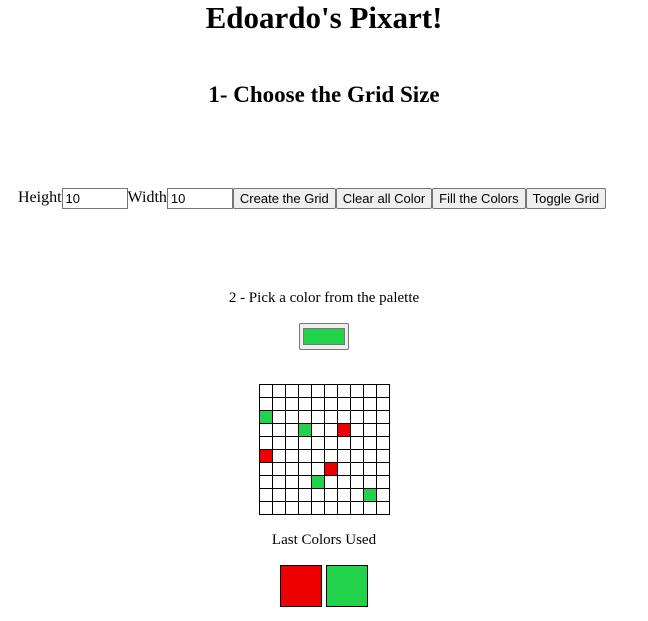 This screenshot has width=648, height=621. Describe the element at coordinates (284, 198) in the screenshot. I see `create-grid-button: Create the Grid` at that location.